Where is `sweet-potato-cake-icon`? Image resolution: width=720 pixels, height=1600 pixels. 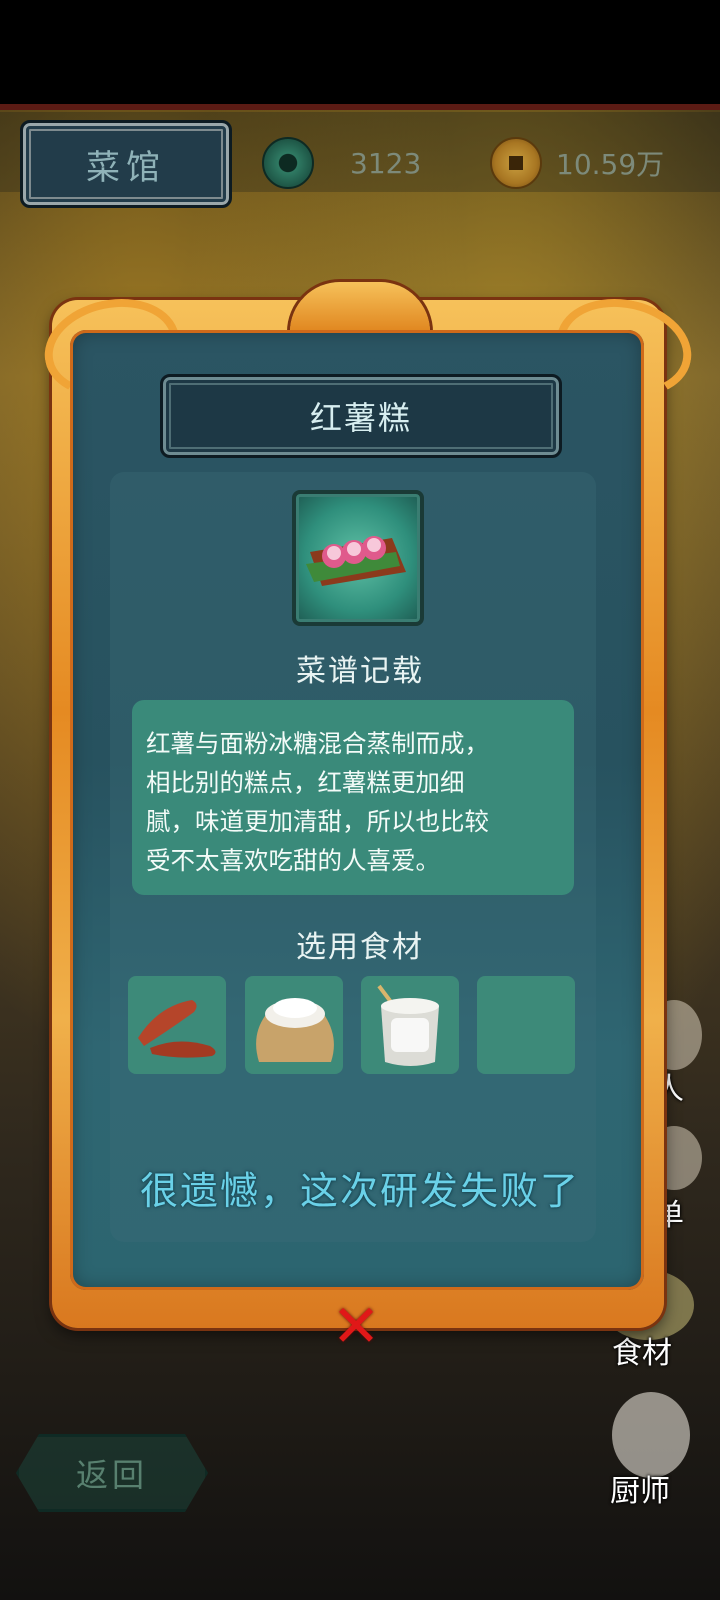
sweet-potato-cake-icon is located at coordinates (356, 561).